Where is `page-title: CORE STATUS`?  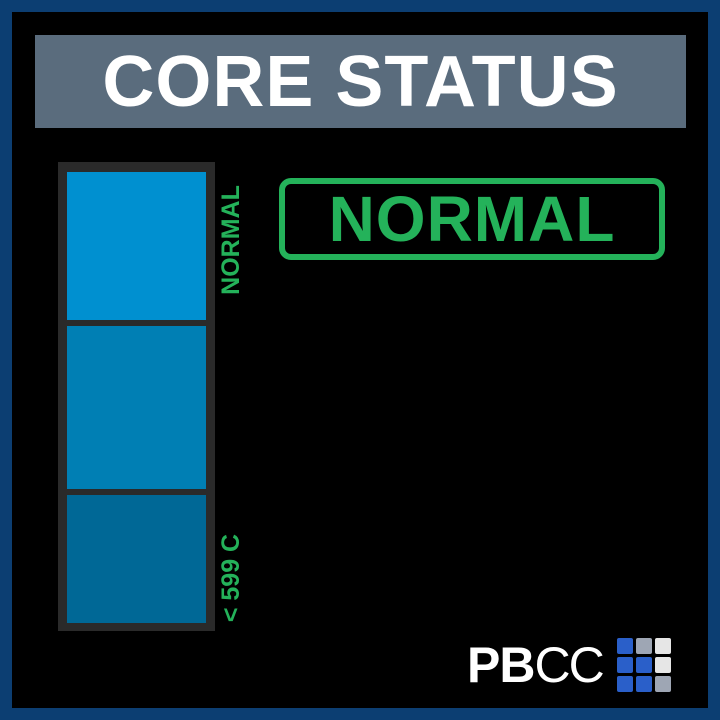
page-title: CORE STATUS is located at coordinates (360, 81).